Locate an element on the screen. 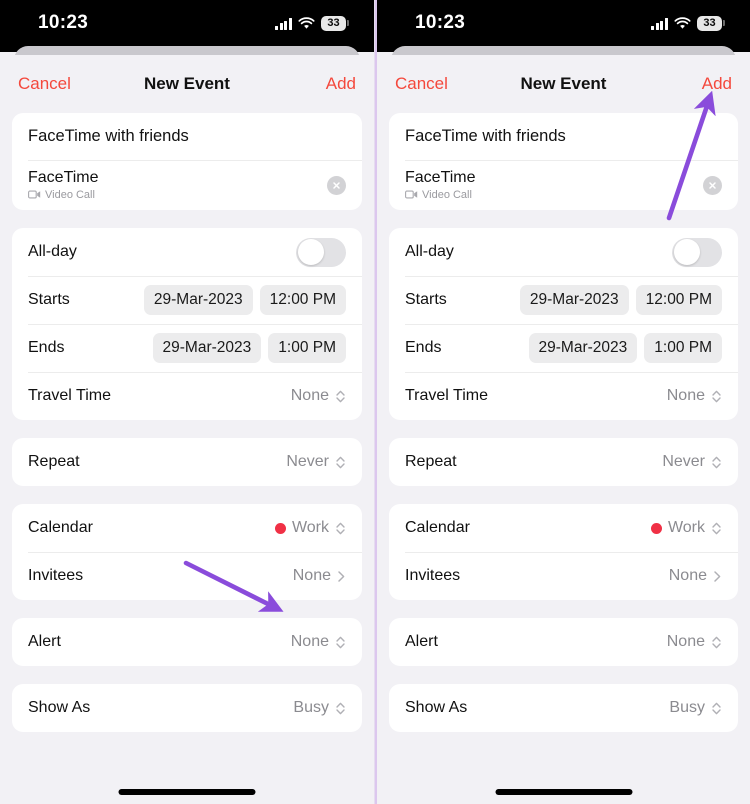 Image resolution: width=750 pixels, height=804 pixels. invitees-value: None is located at coordinates (687, 575).